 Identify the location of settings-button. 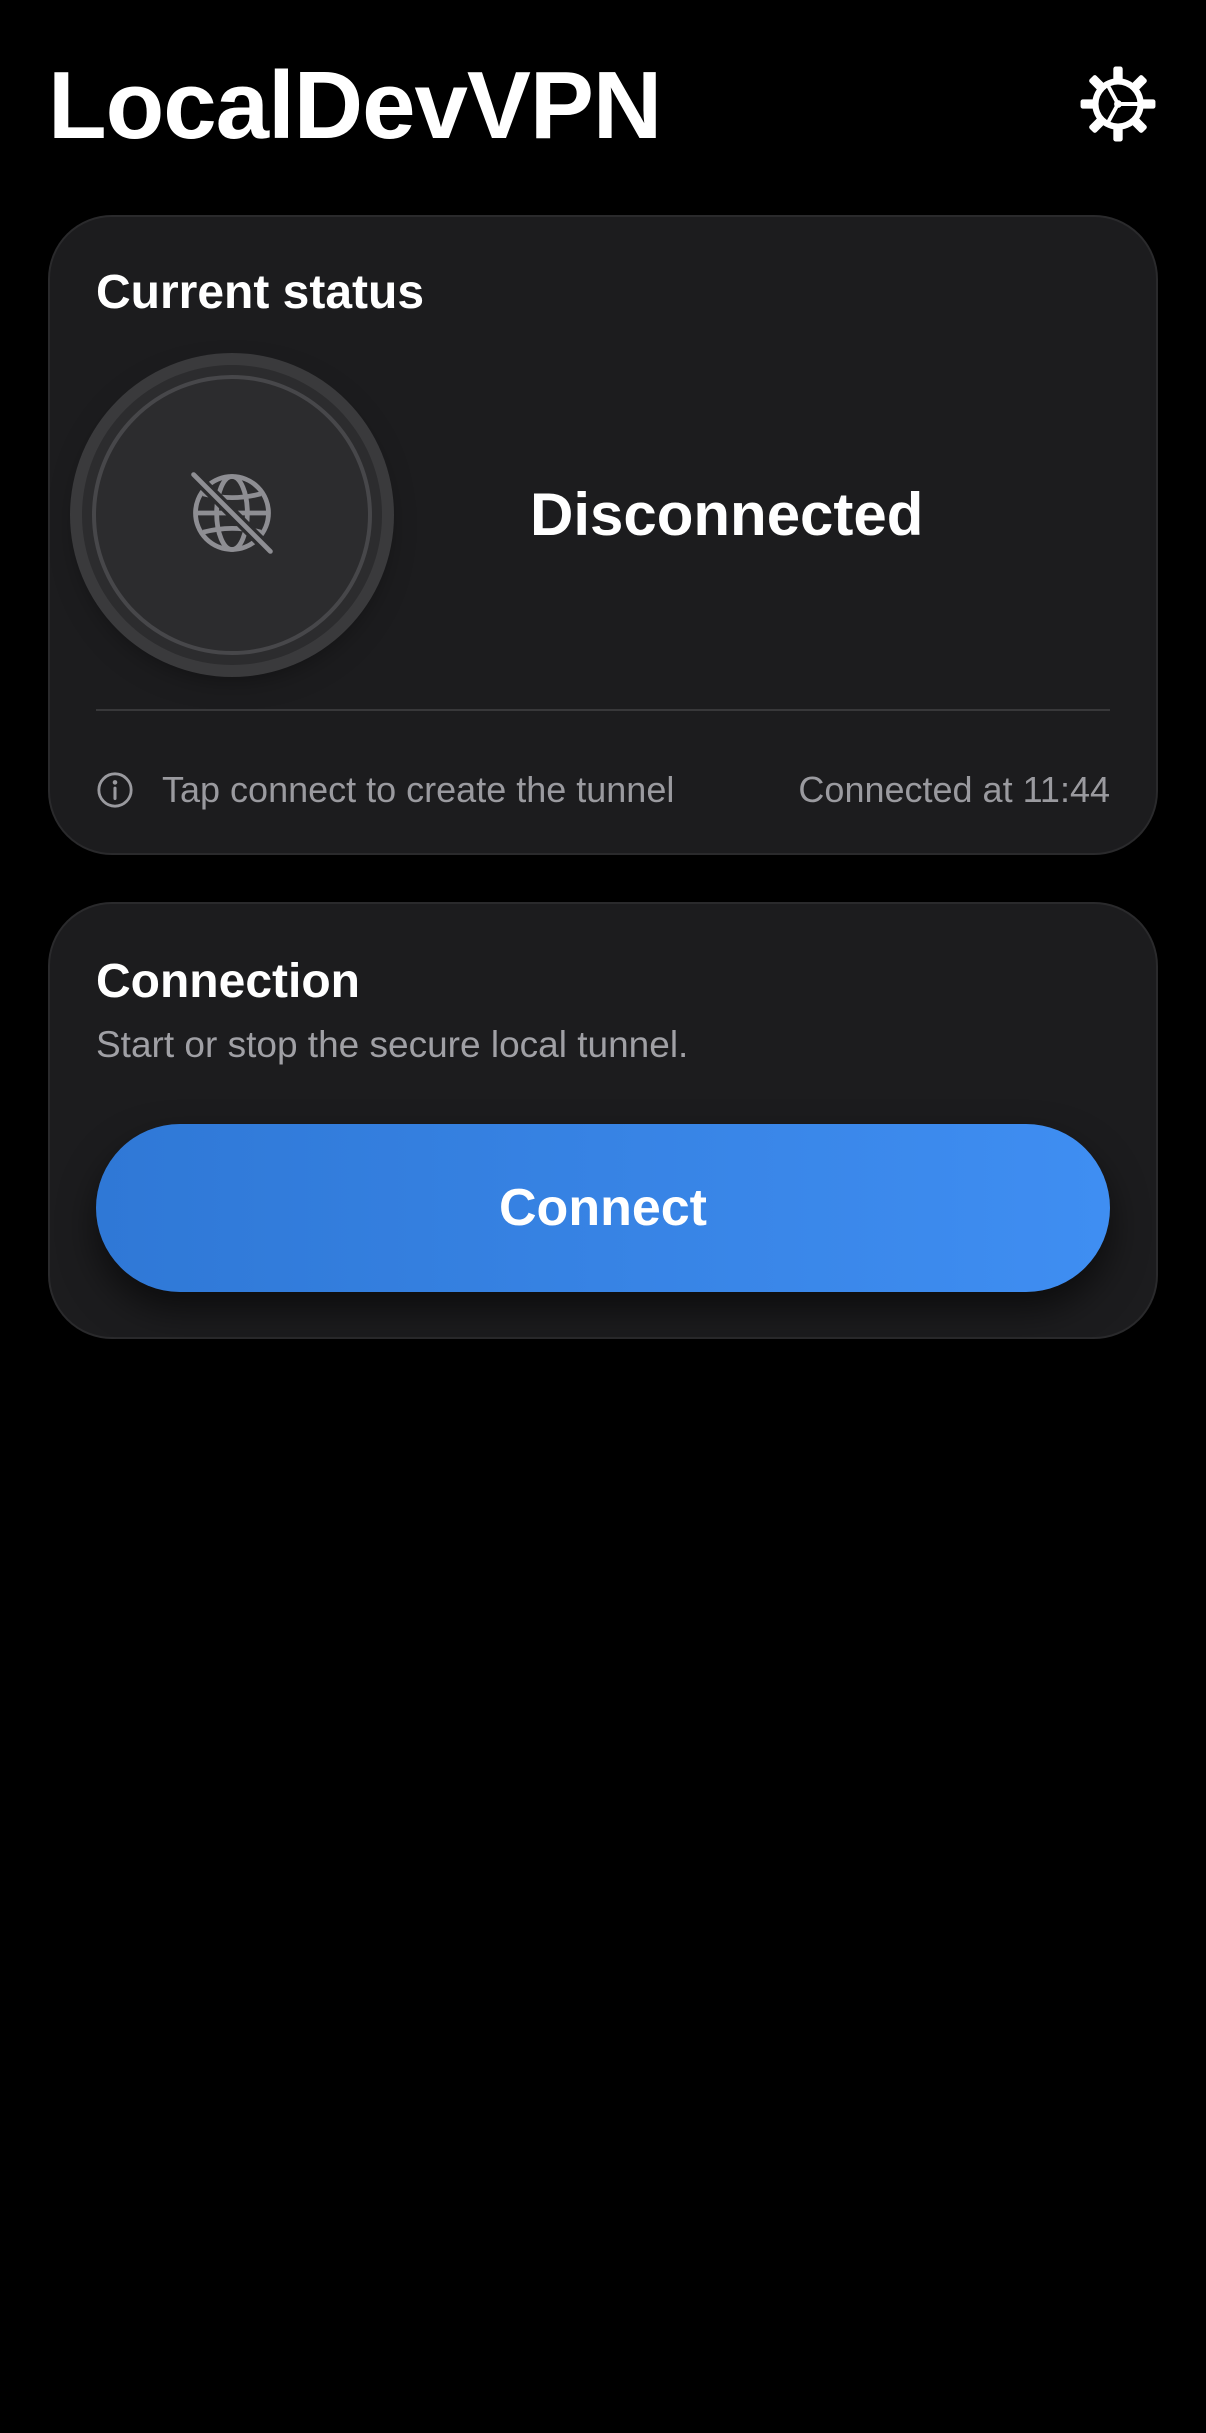
(1118, 106).